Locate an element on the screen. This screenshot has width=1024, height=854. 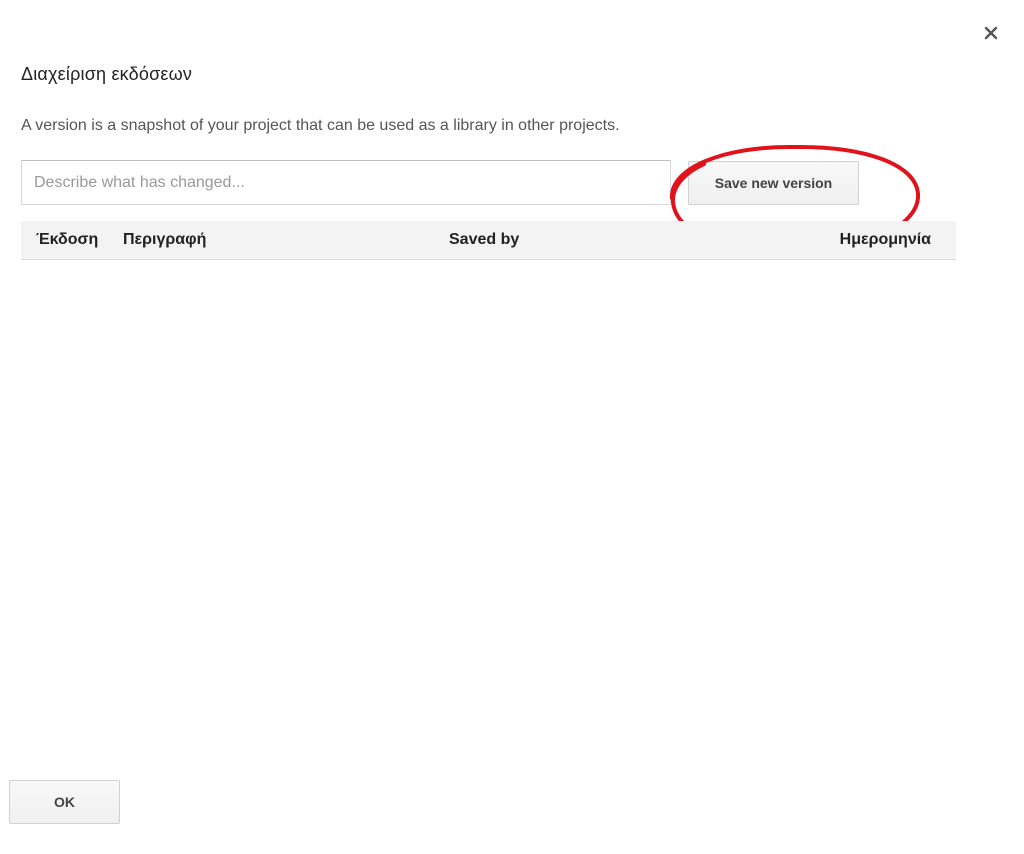
close-button is located at coordinates (991, 33).